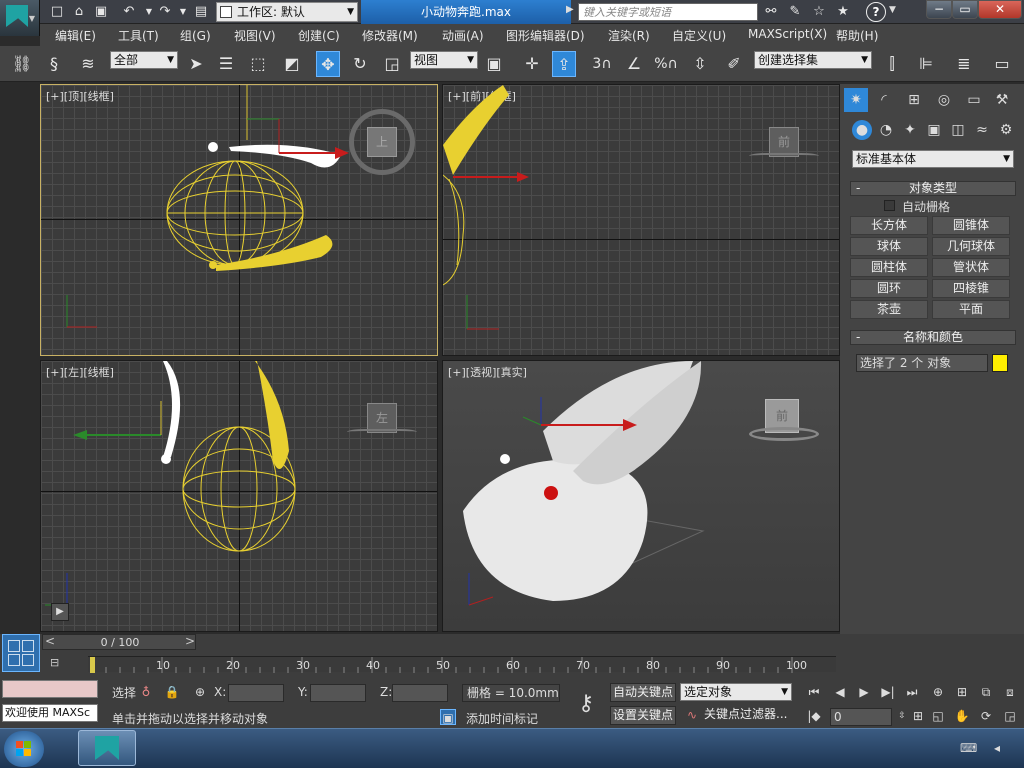 Image resolution: width=1024 pixels, height=768 pixels. Describe the element at coordinates (888, 692) in the screenshot. I see `next-frame-icon: ▶|` at that location.